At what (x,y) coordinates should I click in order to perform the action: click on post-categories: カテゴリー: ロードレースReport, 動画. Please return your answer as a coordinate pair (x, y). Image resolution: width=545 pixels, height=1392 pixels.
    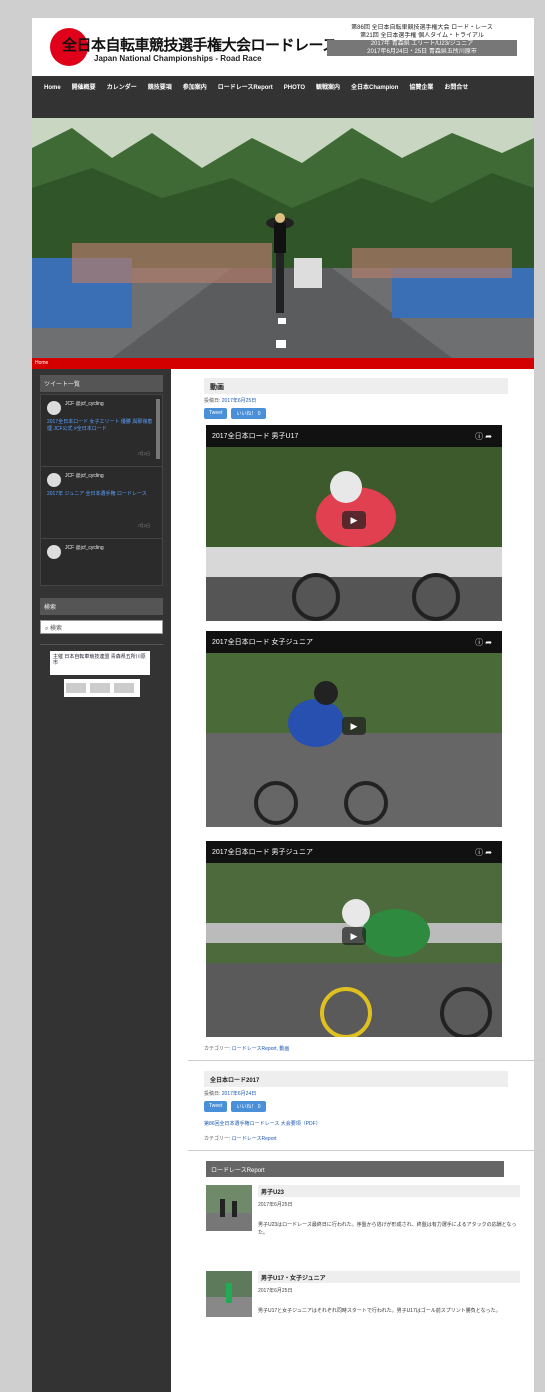
    Looking at the image, I should click on (355, 1048).